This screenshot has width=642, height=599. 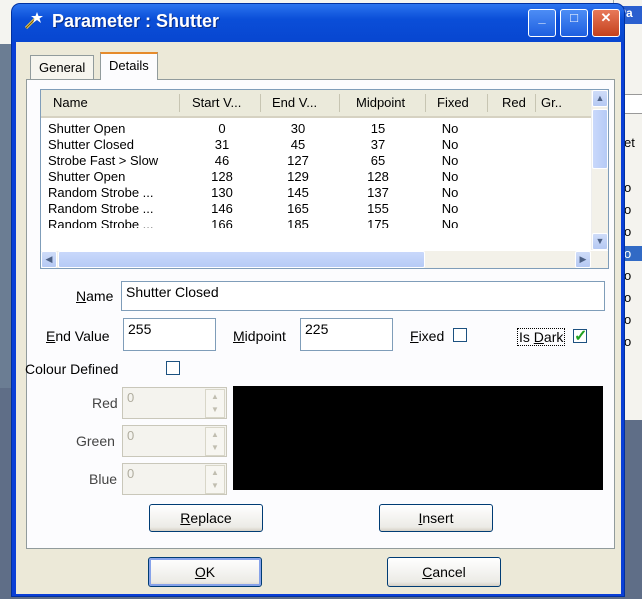 I want to click on blue-spin-buttons: ▲ ▼, so click(x=215, y=479).